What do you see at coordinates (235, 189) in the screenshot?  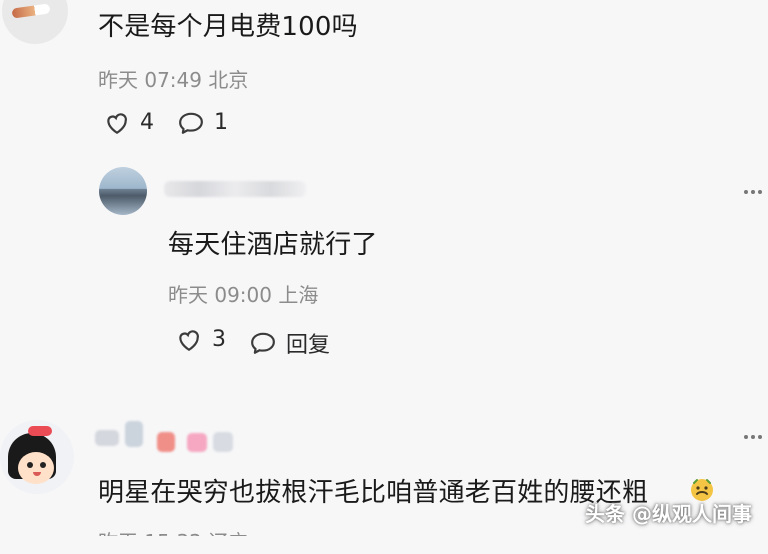 I see `reply-username-blurred` at bounding box center [235, 189].